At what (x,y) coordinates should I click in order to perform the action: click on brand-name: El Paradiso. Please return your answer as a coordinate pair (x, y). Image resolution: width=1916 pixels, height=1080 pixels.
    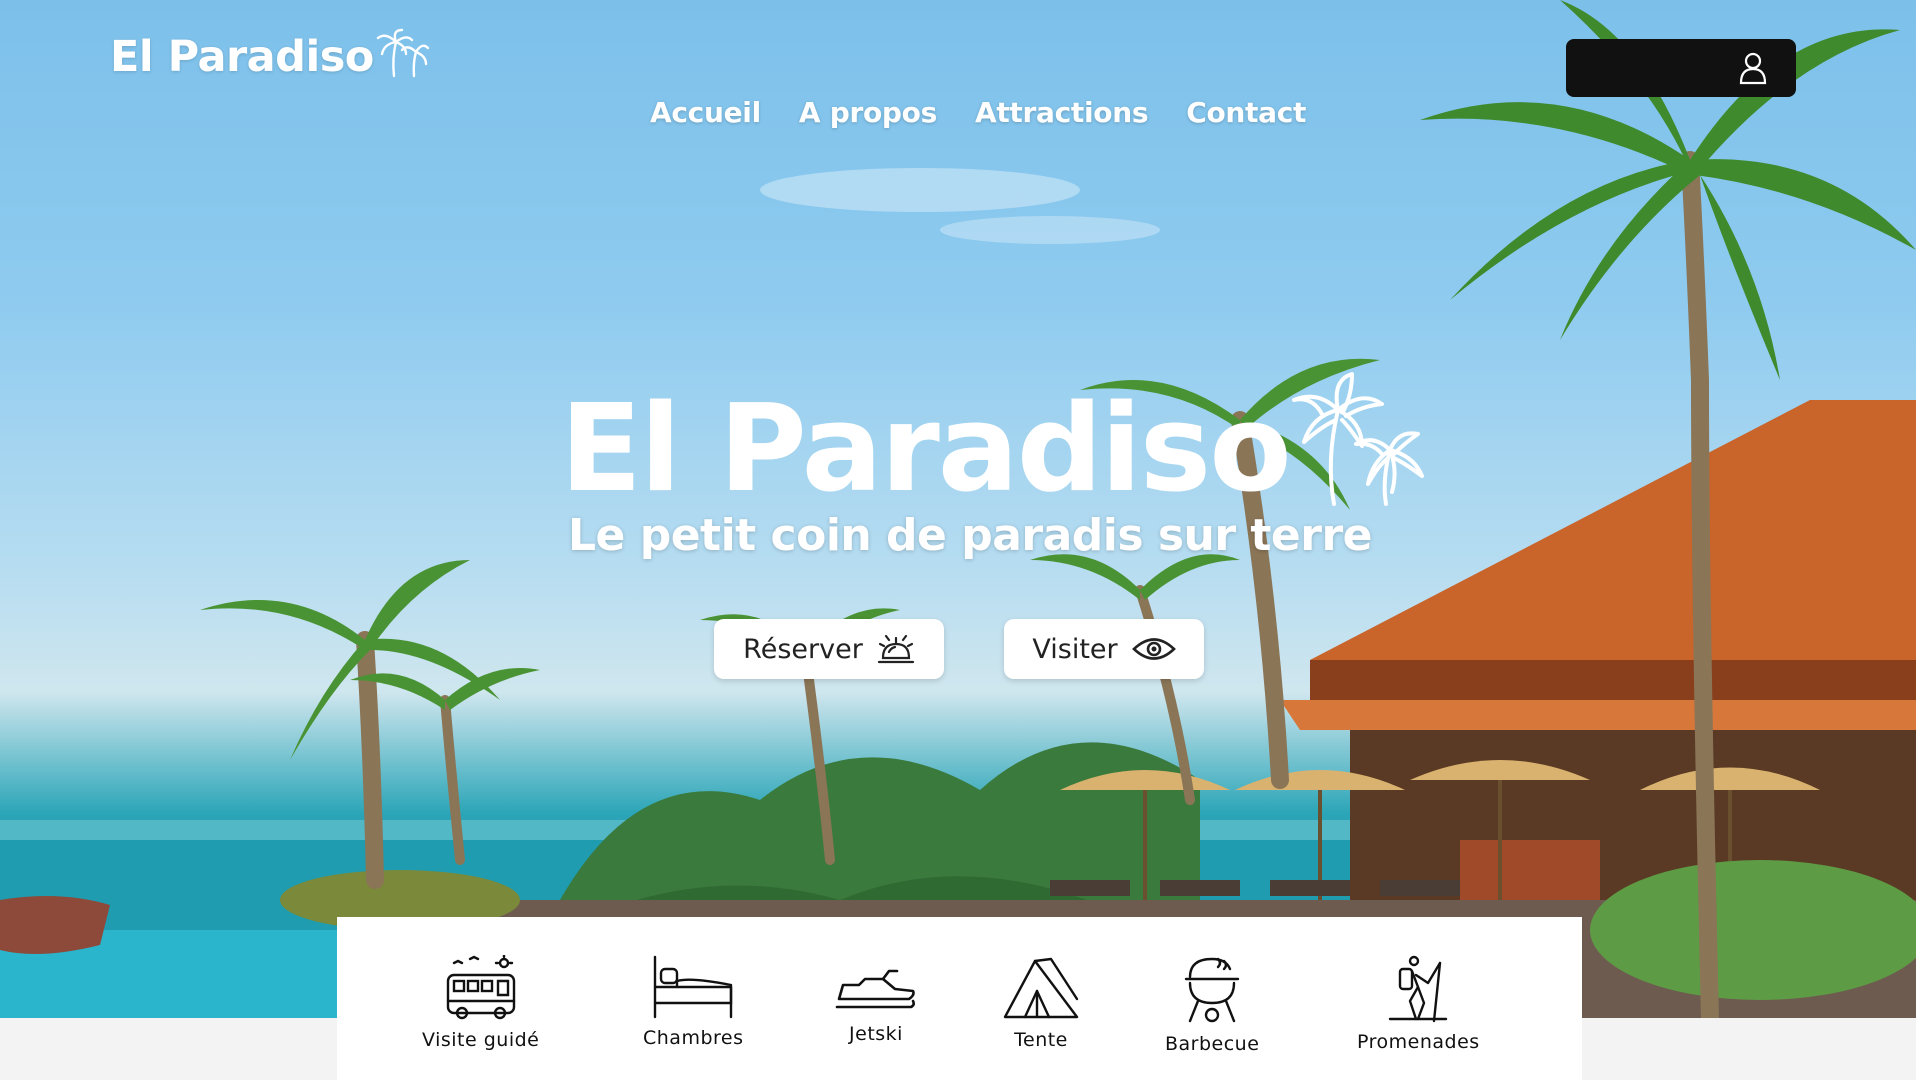
    Looking at the image, I should click on (242, 57).